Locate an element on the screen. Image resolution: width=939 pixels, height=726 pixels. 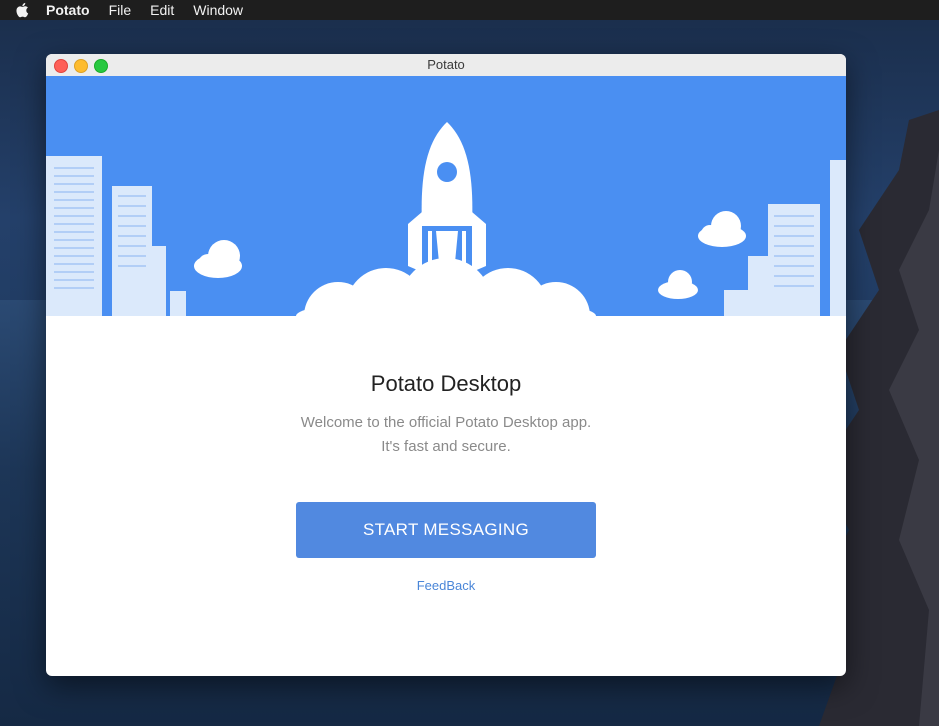
building-icon is located at coordinates (116, 236).